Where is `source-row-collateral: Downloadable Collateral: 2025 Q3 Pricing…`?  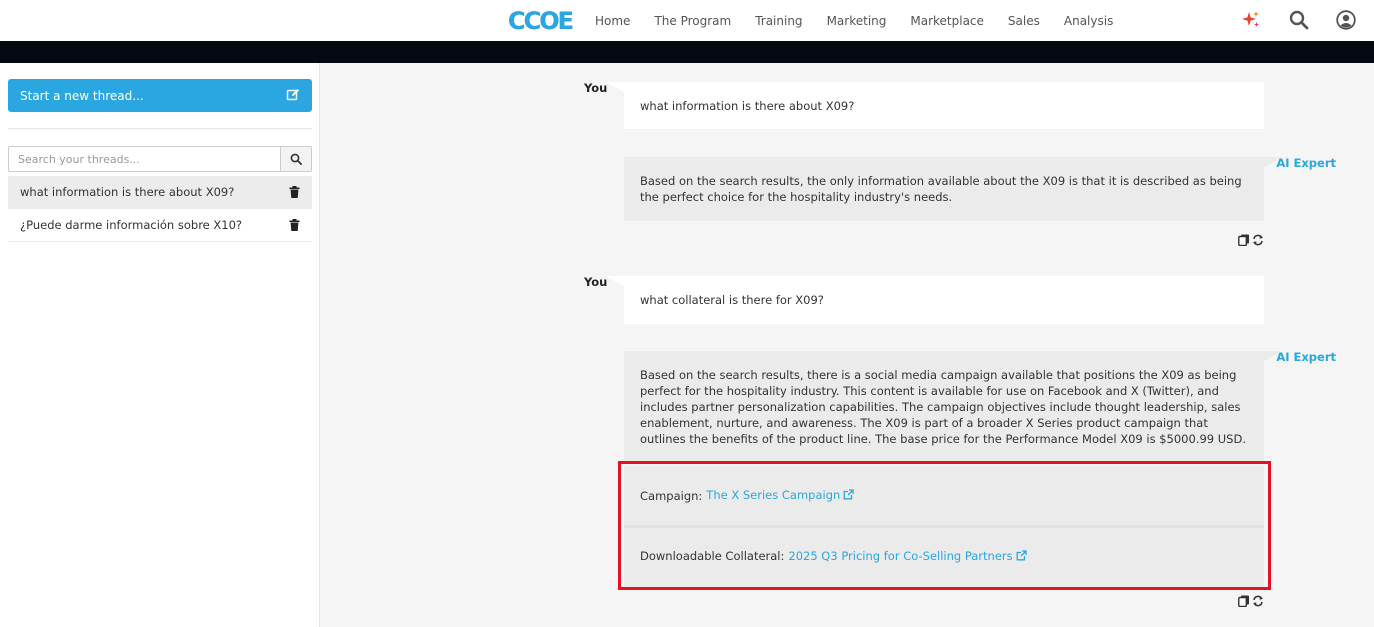 source-row-collateral: Downloadable Collateral: 2025 Q3 Pricing… is located at coordinates (944, 554).